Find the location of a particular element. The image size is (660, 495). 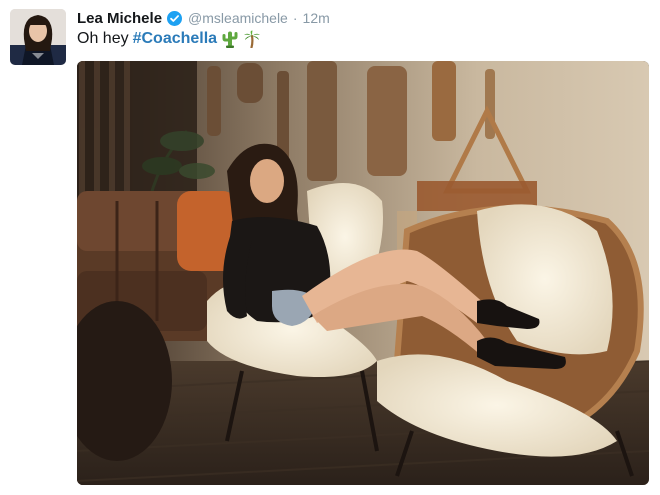

hashtag-link: #Coachella is located at coordinates (175, 39).